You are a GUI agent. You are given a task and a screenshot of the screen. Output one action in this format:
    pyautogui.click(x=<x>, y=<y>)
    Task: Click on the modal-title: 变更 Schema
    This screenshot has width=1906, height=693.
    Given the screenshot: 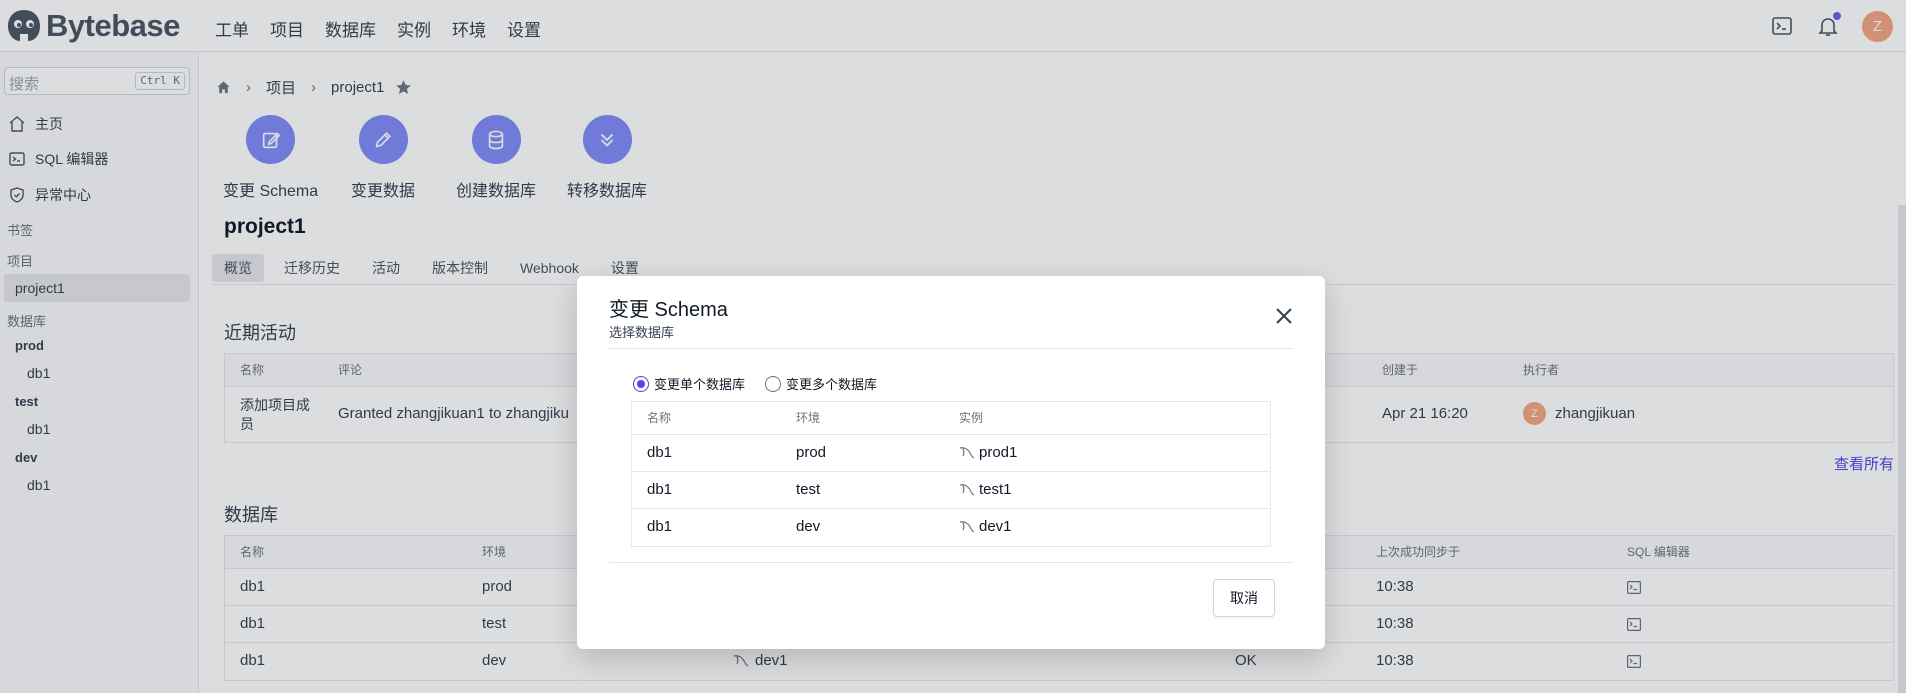 What is the action you would take?
    pyautogui.click(x=668, y=310)
    